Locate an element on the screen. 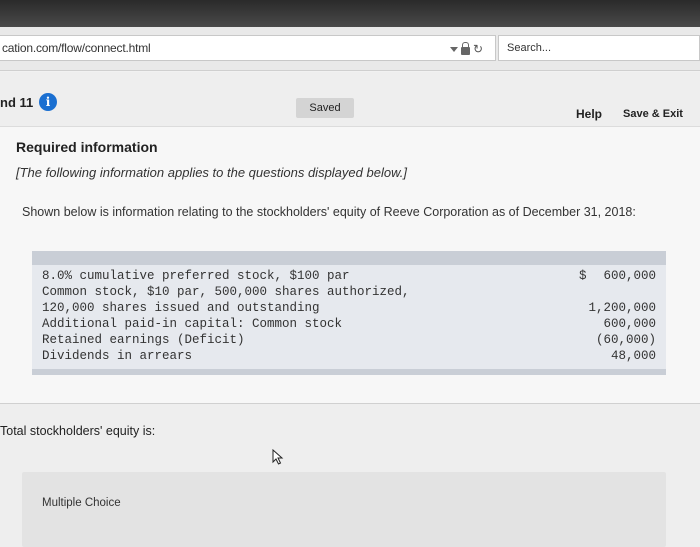  multiple-choice-header: Multiple Choice is located at coordinates (81, 503).